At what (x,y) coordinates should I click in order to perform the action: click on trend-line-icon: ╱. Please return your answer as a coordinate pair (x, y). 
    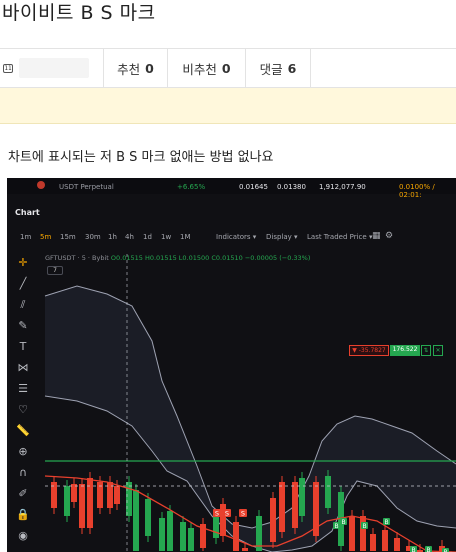
    Looking at the image, I should click on (23, 284).